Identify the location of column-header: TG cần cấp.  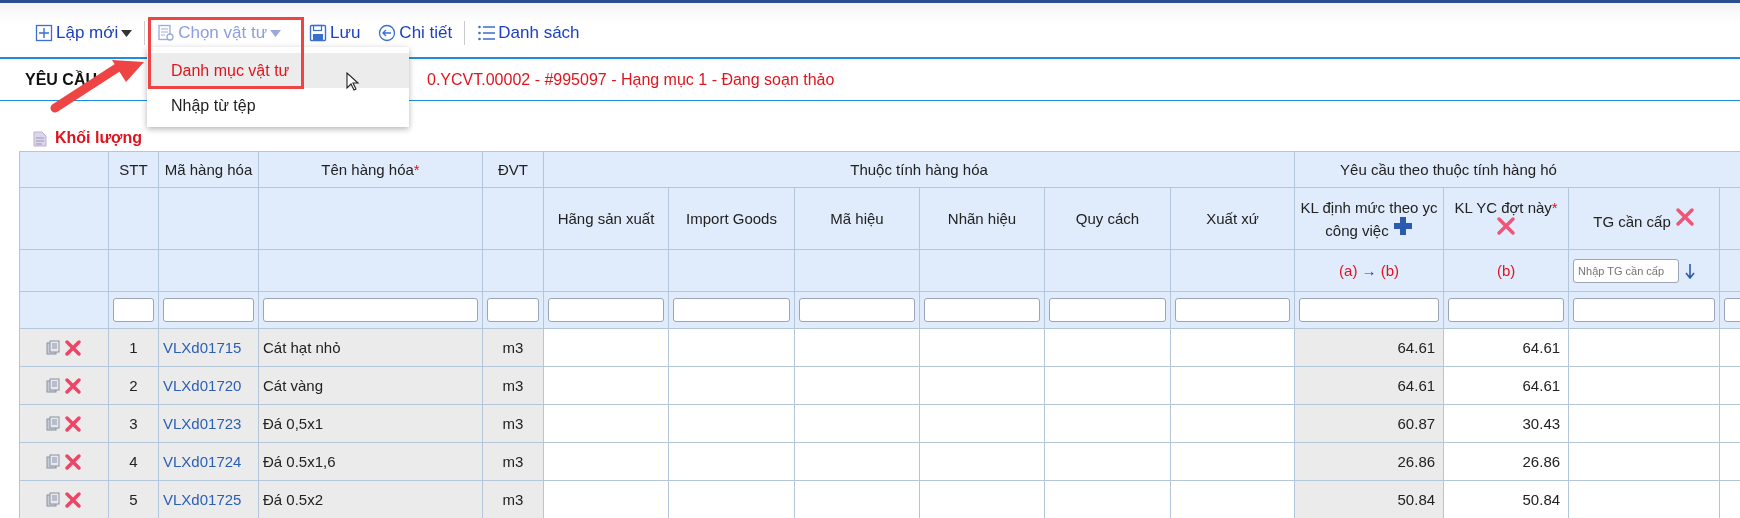
(1644, 218).